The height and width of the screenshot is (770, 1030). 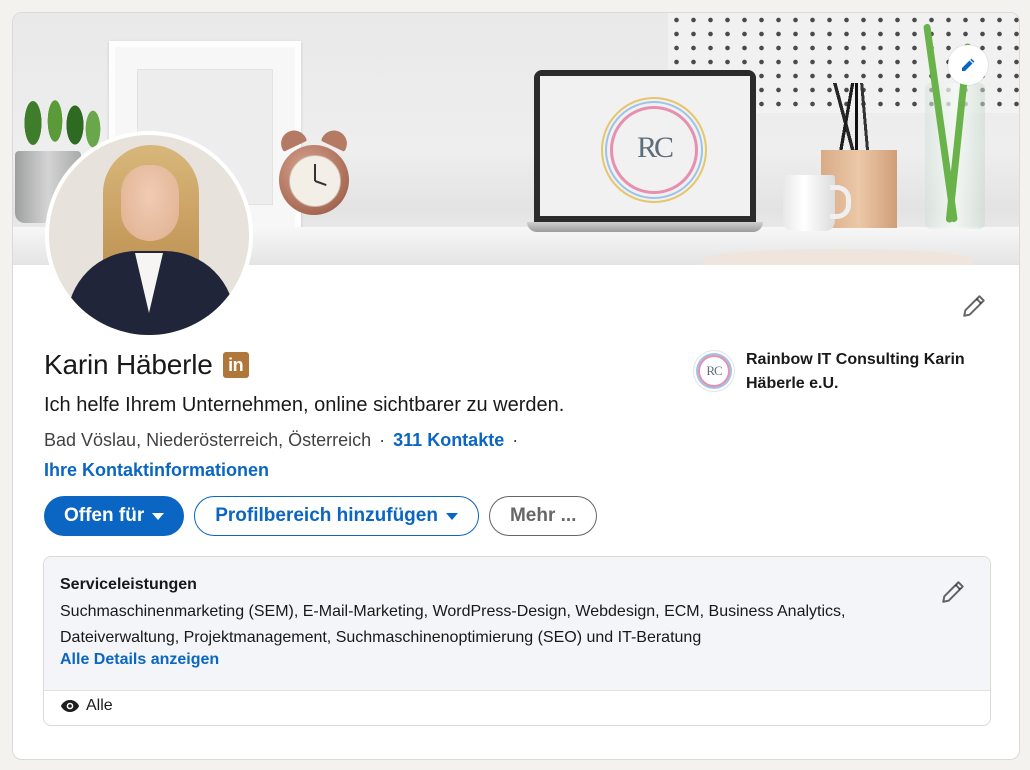 I want to click on edit-profile-button, so click(x=974, y=306).